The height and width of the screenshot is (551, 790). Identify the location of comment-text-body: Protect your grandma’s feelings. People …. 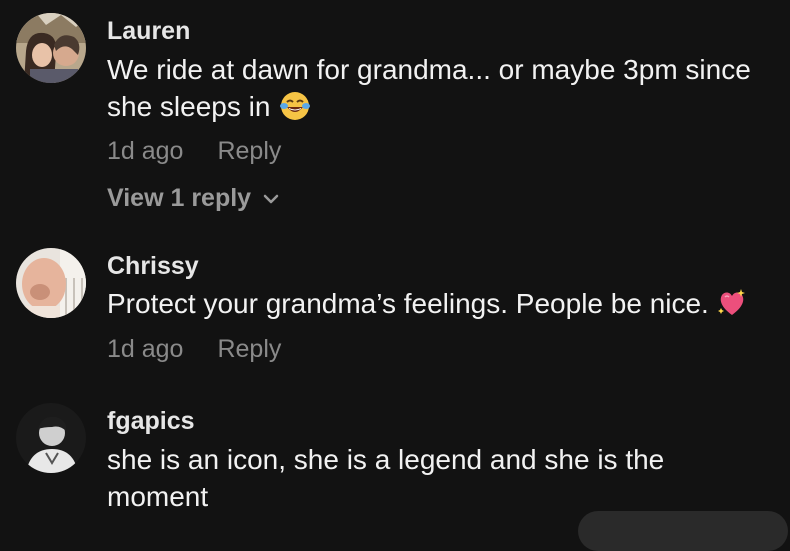
(408, 303).